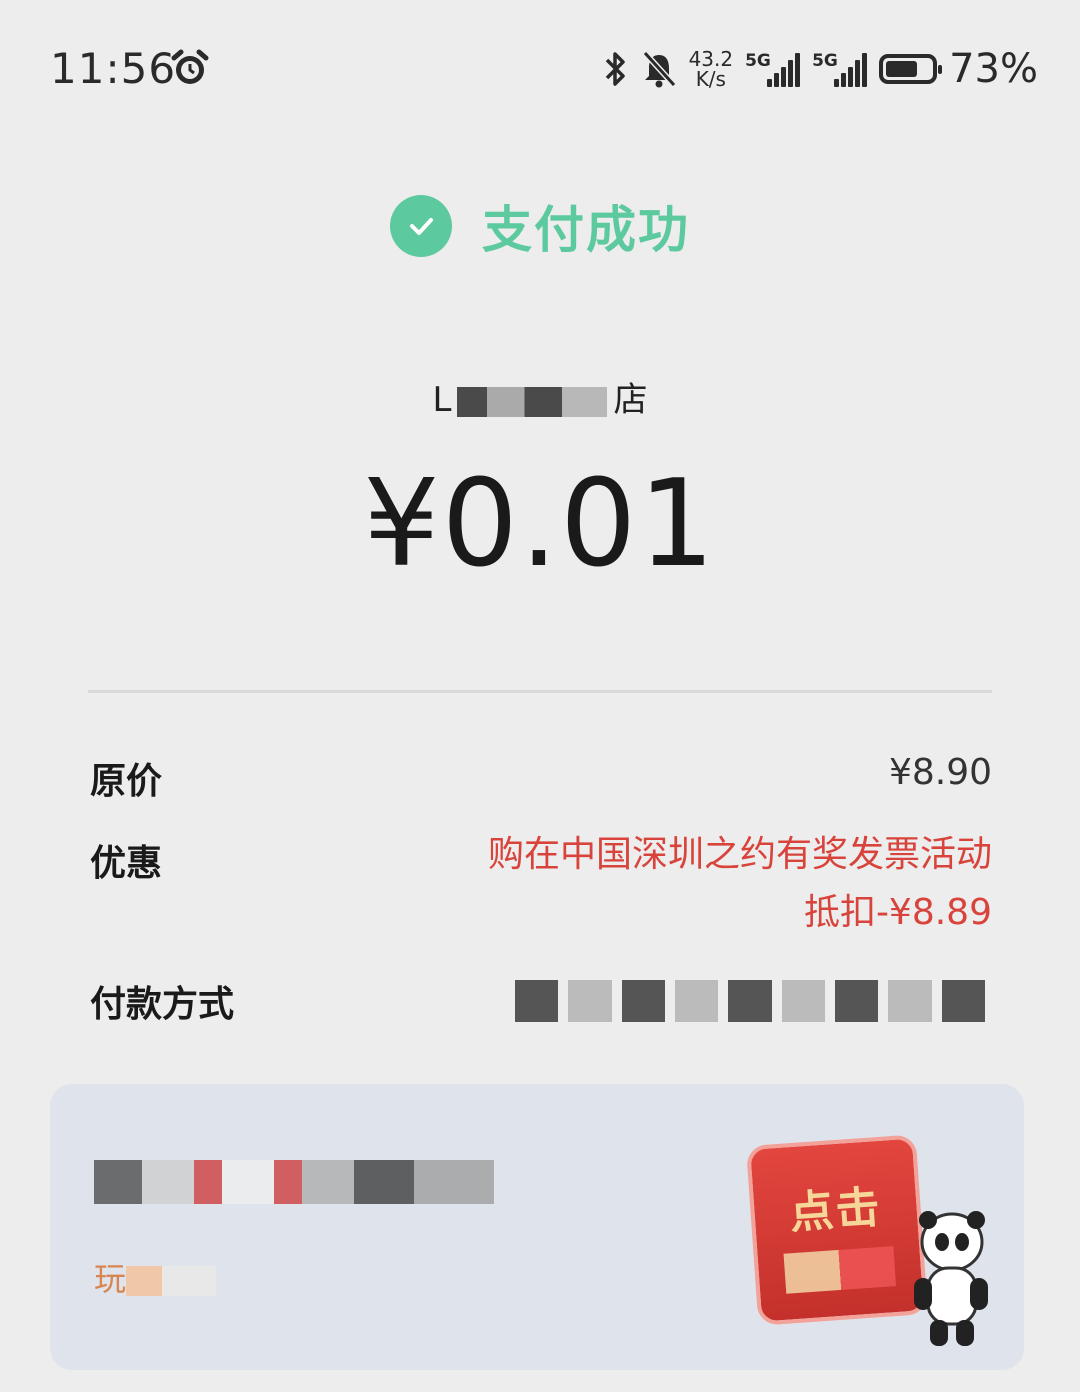 The width and height of the screenshot is (1080, 1392). What do you see at coordinates (586, 230) in the screenshot?
I see `success-title: 支付成功` at bounding box center [586, 230].